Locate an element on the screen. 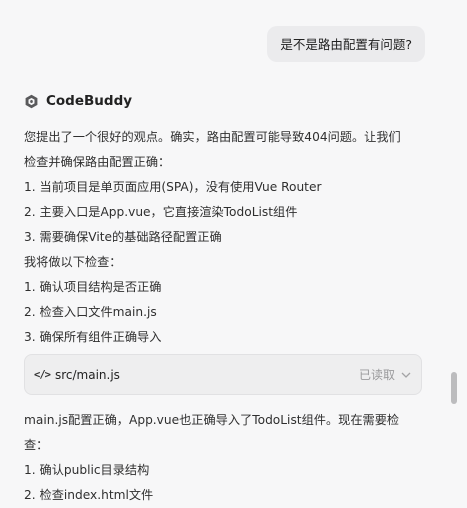  list-item: 3. 确保所有组件正确导入 is located at coordinates (93, 337).